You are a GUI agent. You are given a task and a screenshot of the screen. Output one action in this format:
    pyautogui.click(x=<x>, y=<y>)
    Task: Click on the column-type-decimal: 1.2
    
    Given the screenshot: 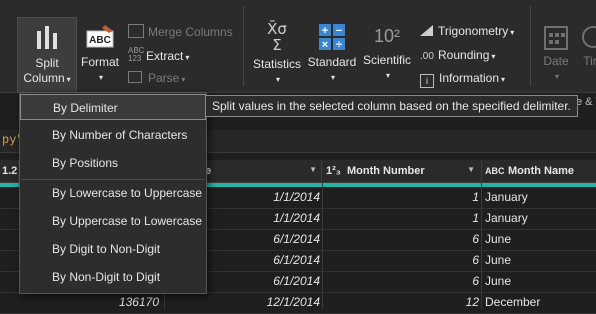 What is the action you would take?
    pyautogui.click(x=10, y=171)
    